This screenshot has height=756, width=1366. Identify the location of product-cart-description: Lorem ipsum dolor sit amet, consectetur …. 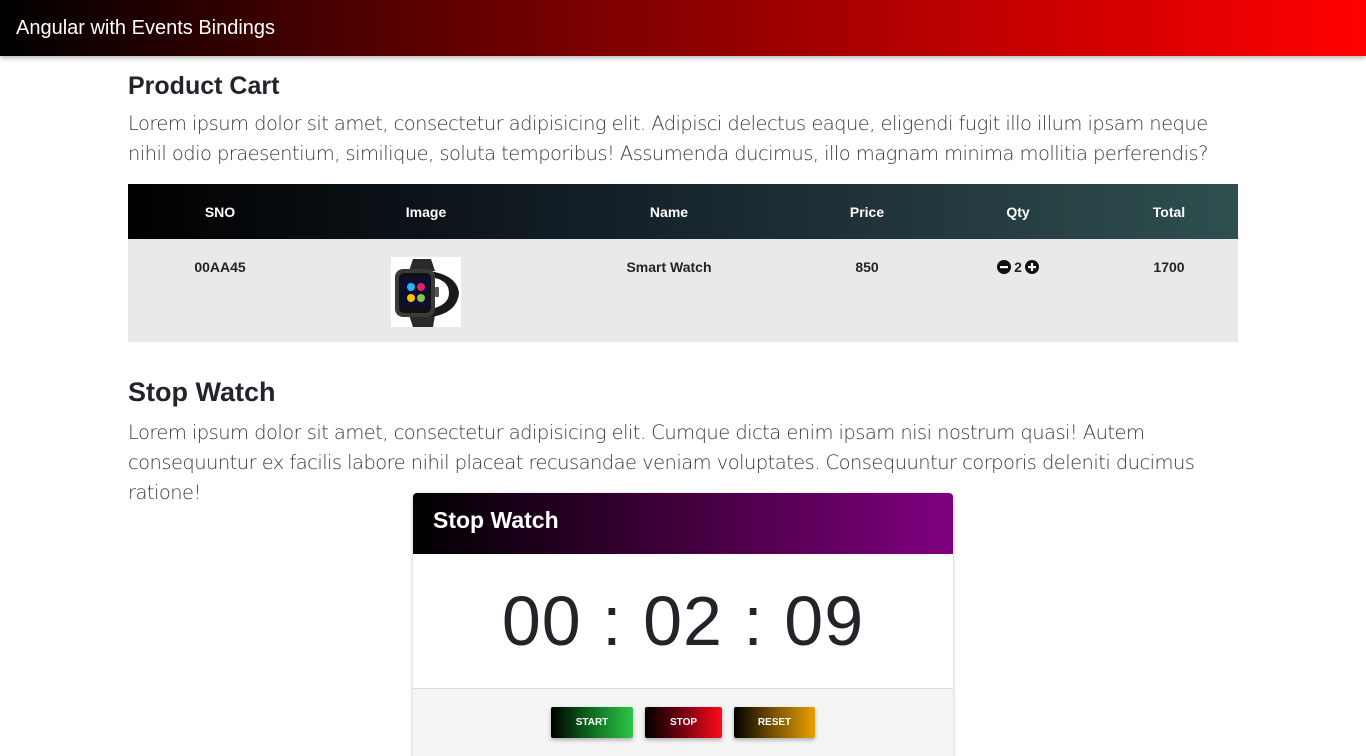
(668, 138).